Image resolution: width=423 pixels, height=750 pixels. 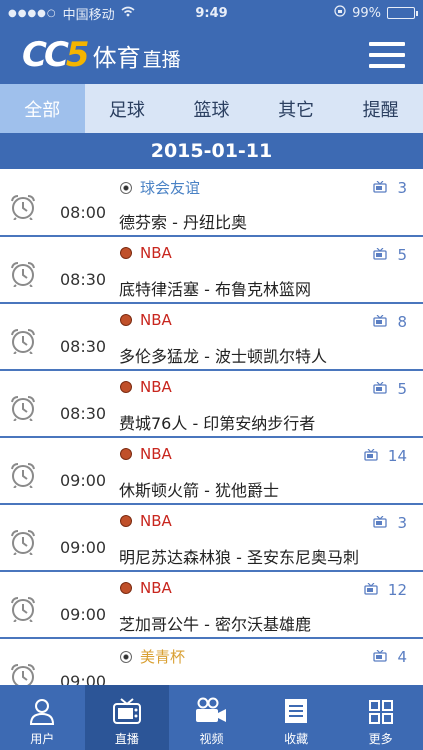 I want to click on category-tabs: 全部 足球 篮球 其它 提醒, so click(x=211, y=108).